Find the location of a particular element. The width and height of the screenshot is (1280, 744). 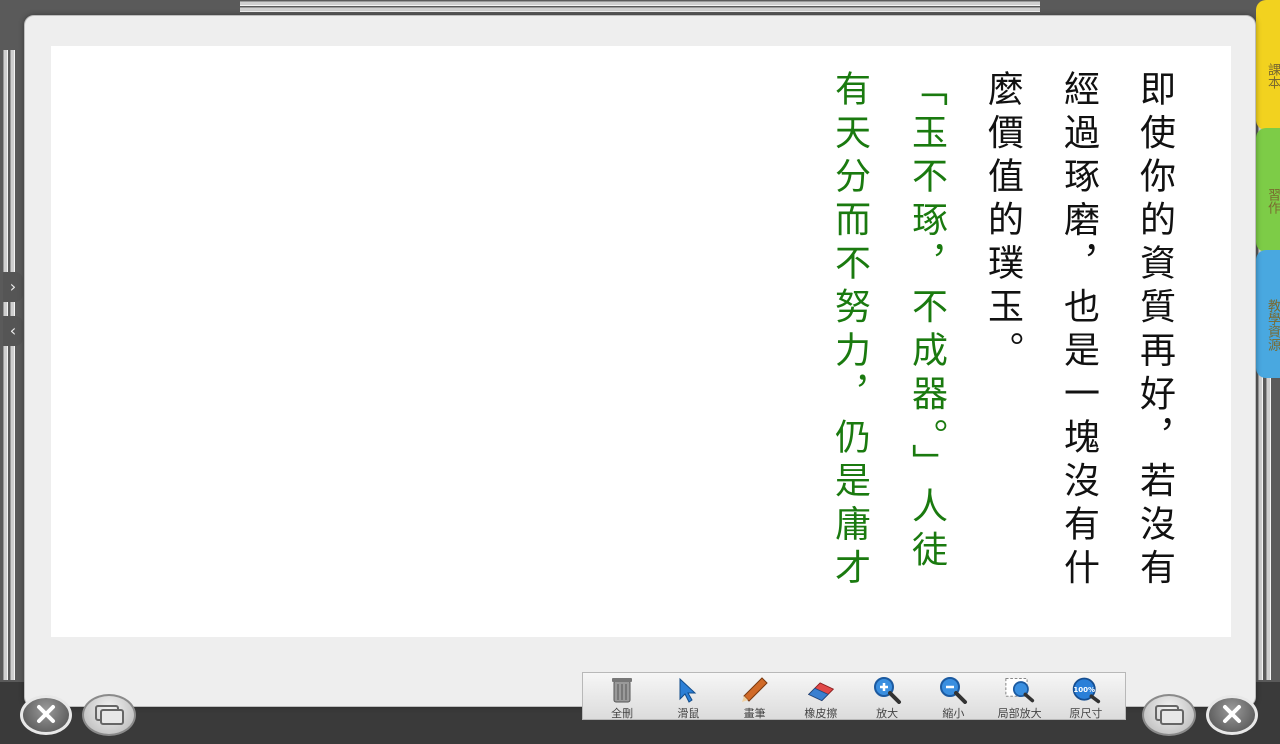

tool-label: 畫筆 is located at coordinates (754, 713).